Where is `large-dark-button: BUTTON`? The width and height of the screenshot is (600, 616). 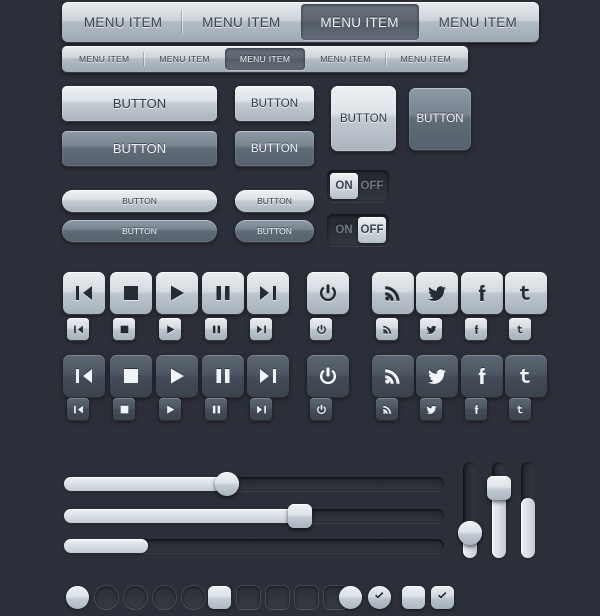 large-dark-button: BUTTON is located at coordinates (139, 148).